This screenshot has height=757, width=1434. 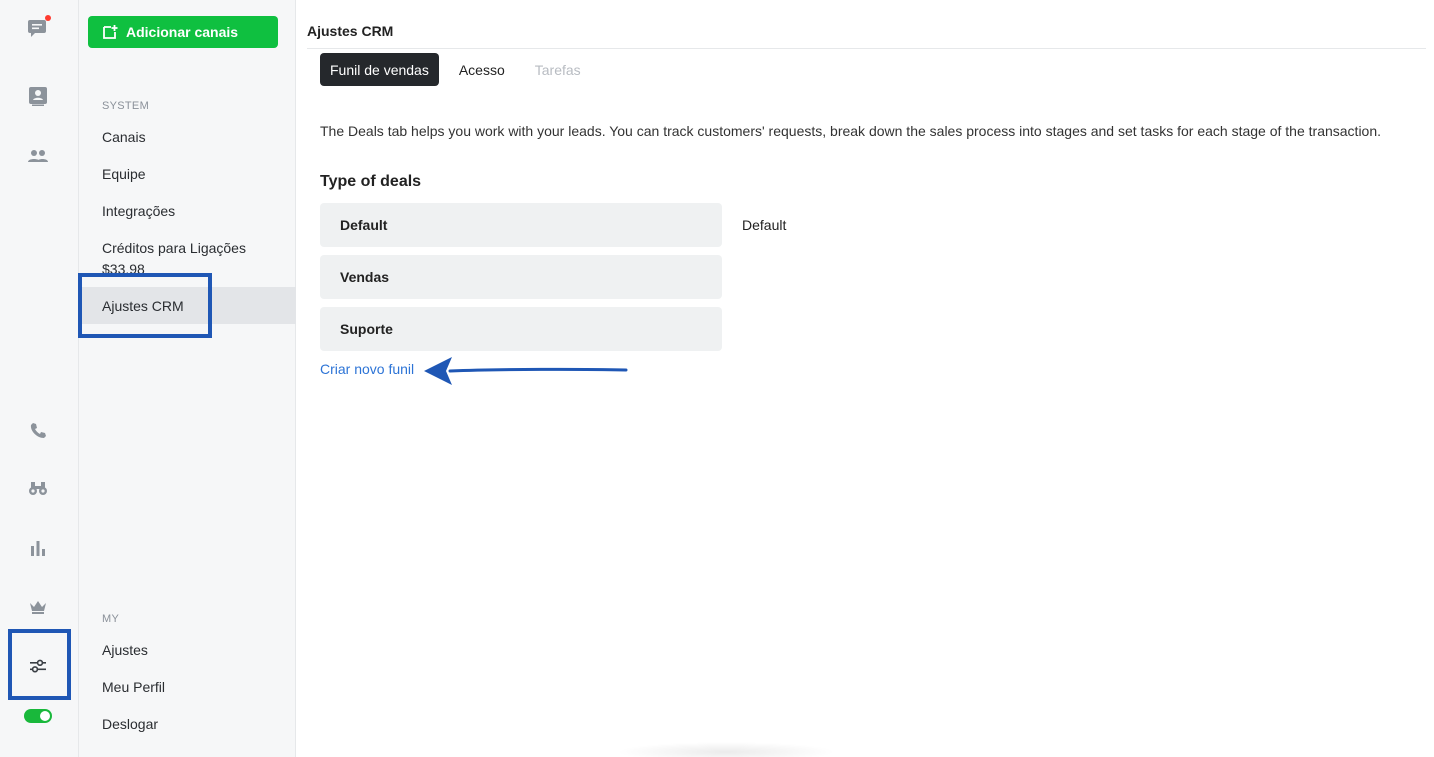 What do you see at coordinates (124, 174) in the screenshot?
I see `sidebar-item-equipe: Equipe` at bounding box center [124, 174].